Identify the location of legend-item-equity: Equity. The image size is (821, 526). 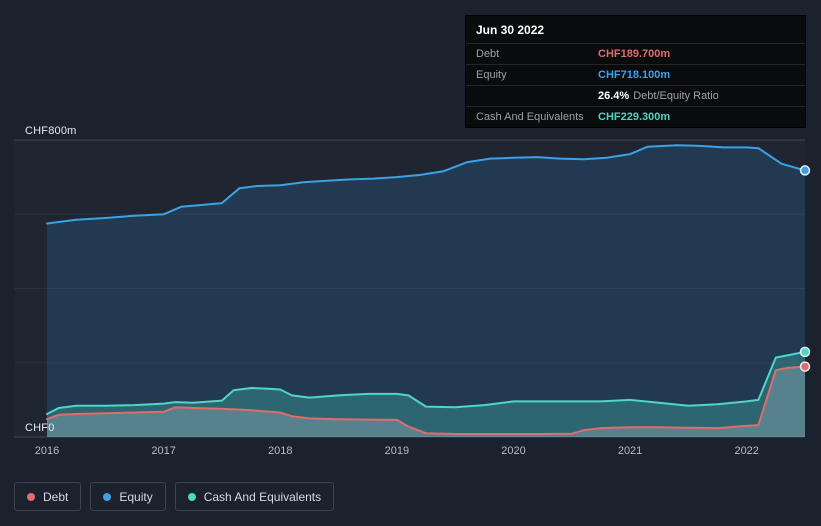
(128, 496).